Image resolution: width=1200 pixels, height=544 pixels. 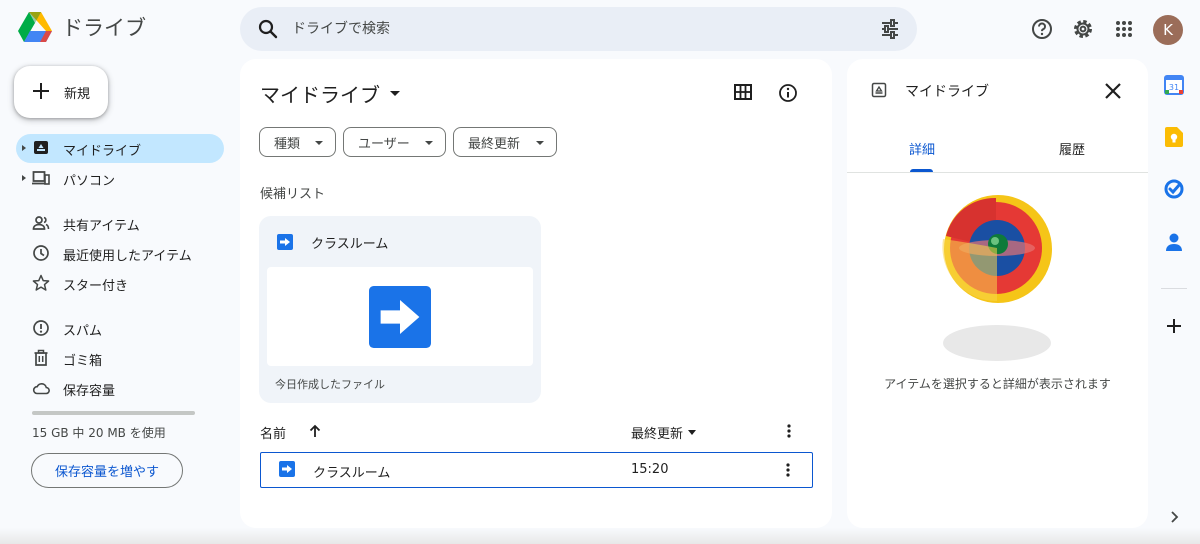 I want to click on close-icon, so click(x=1113, y=91).